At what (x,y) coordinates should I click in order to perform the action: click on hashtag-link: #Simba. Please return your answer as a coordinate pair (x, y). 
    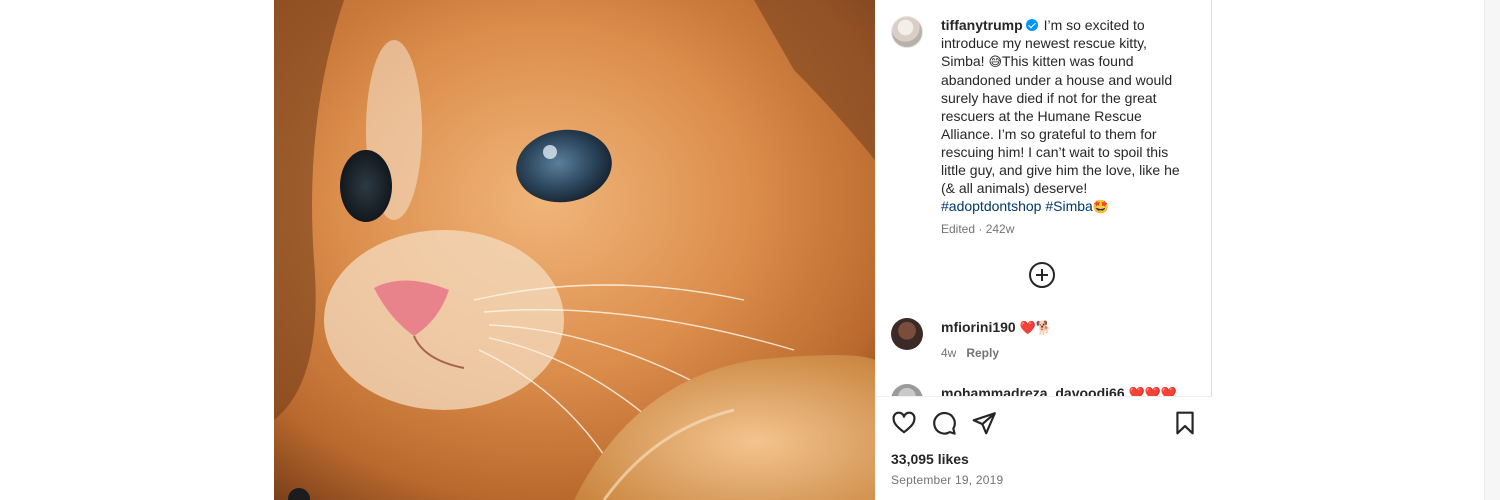
    Looking at the image, I should click on (1068, 206).